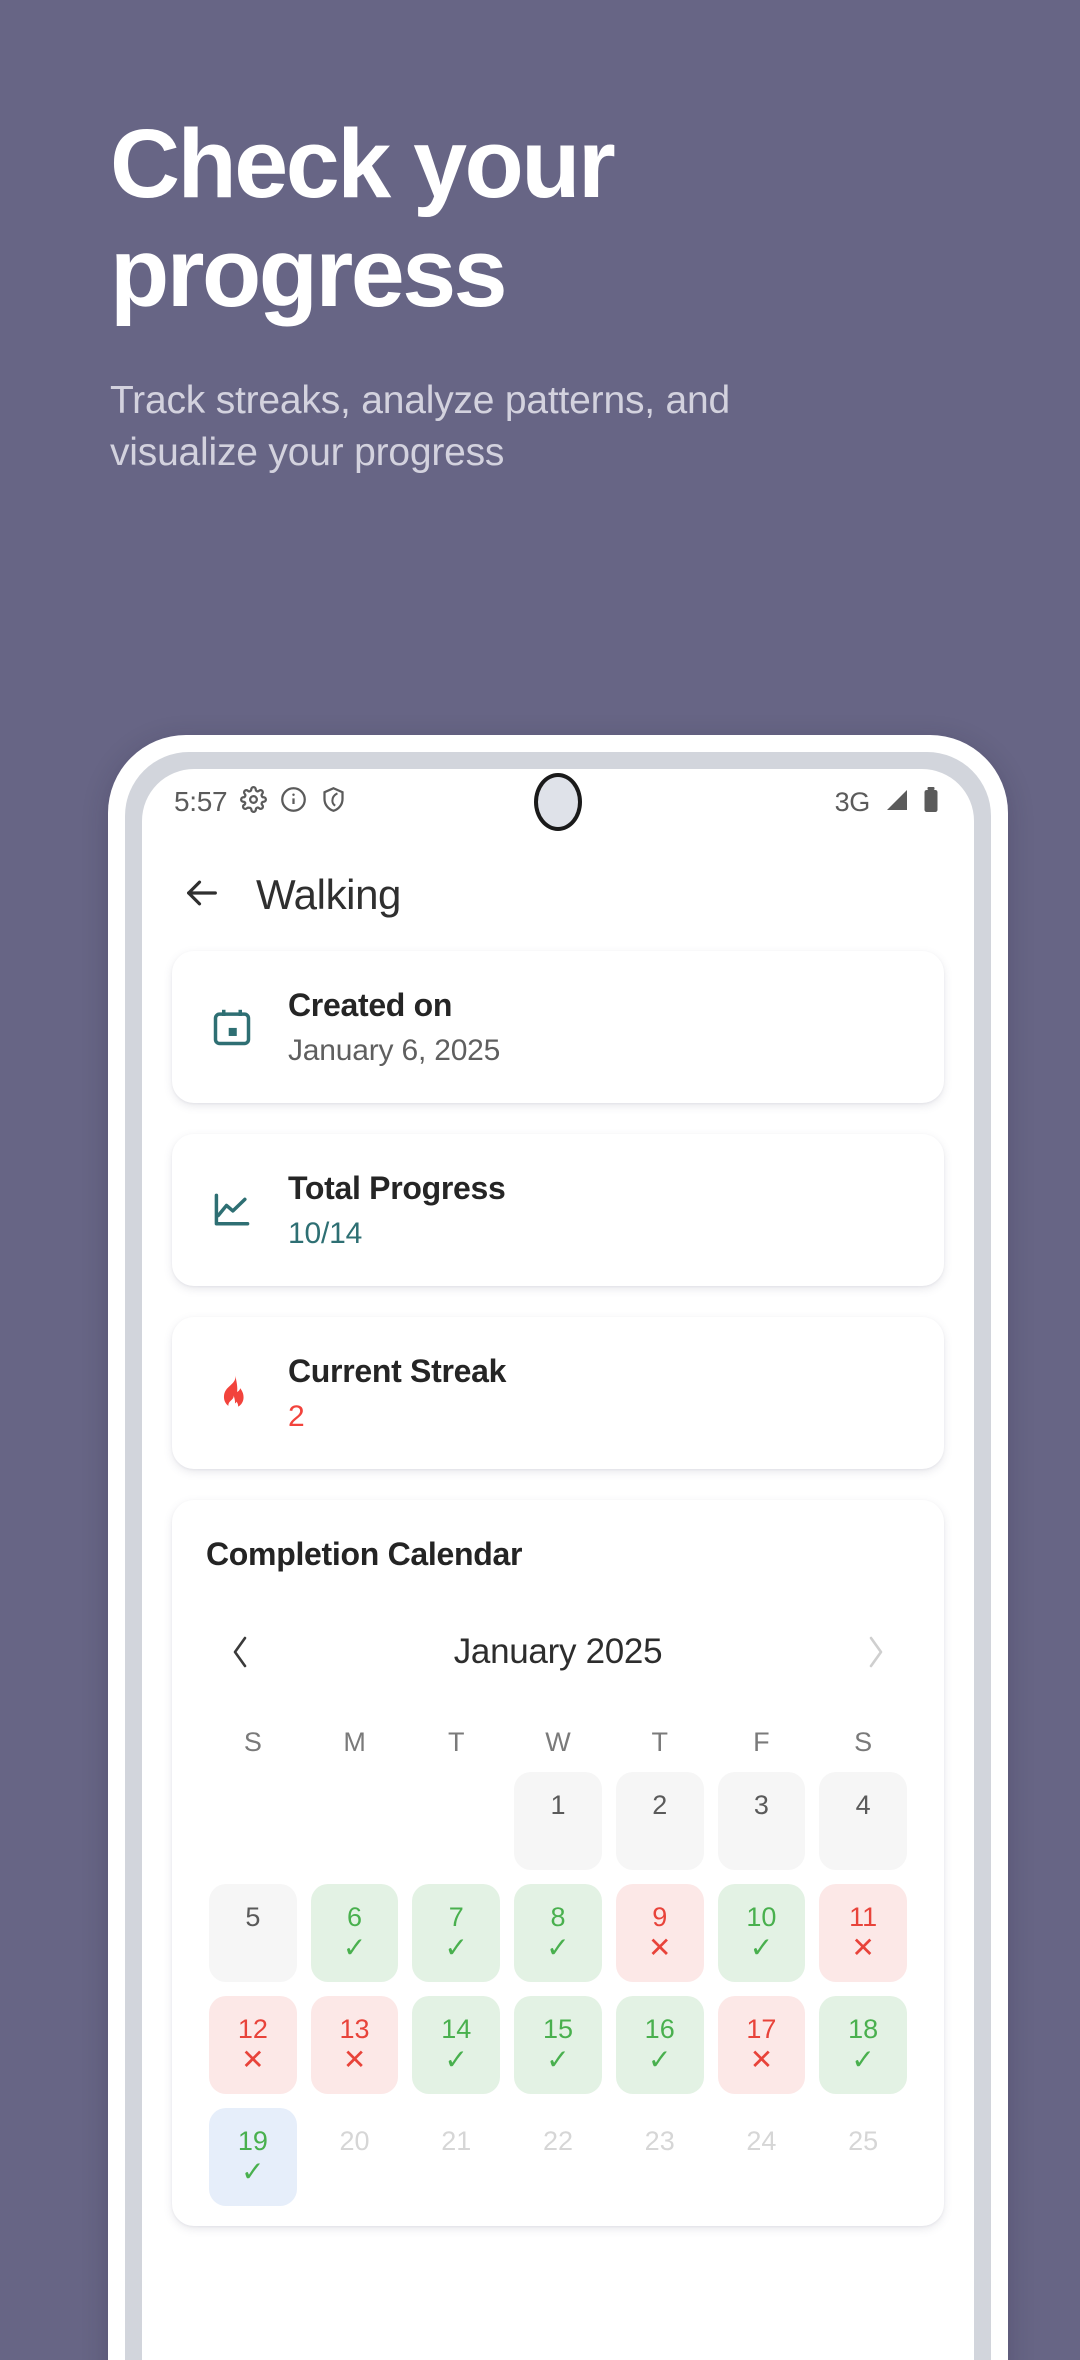  What do you see at coordinates (456, 1742) in the screenshot?
I see `calendar-weekday-2: T` at bounding box center [456, 1742].